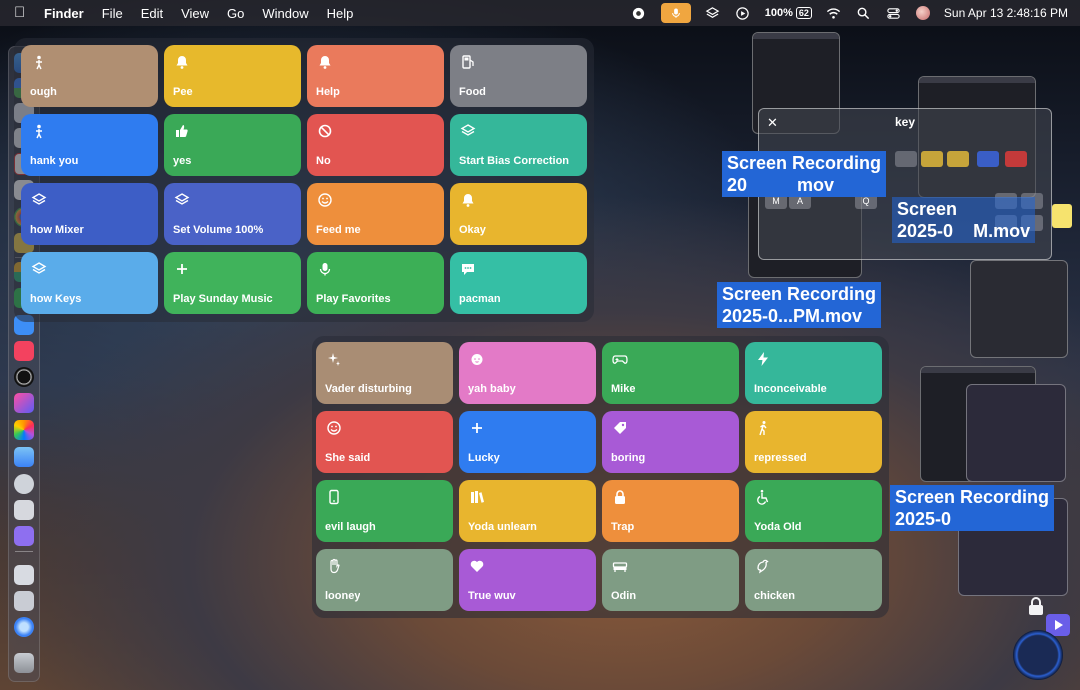 The height and width of the screenshot is (690, 1080). What do you see at coordinates (492, 389) in the screenshot?
I see `shortcut-label: yah baby` at bounding box center [492, 389].